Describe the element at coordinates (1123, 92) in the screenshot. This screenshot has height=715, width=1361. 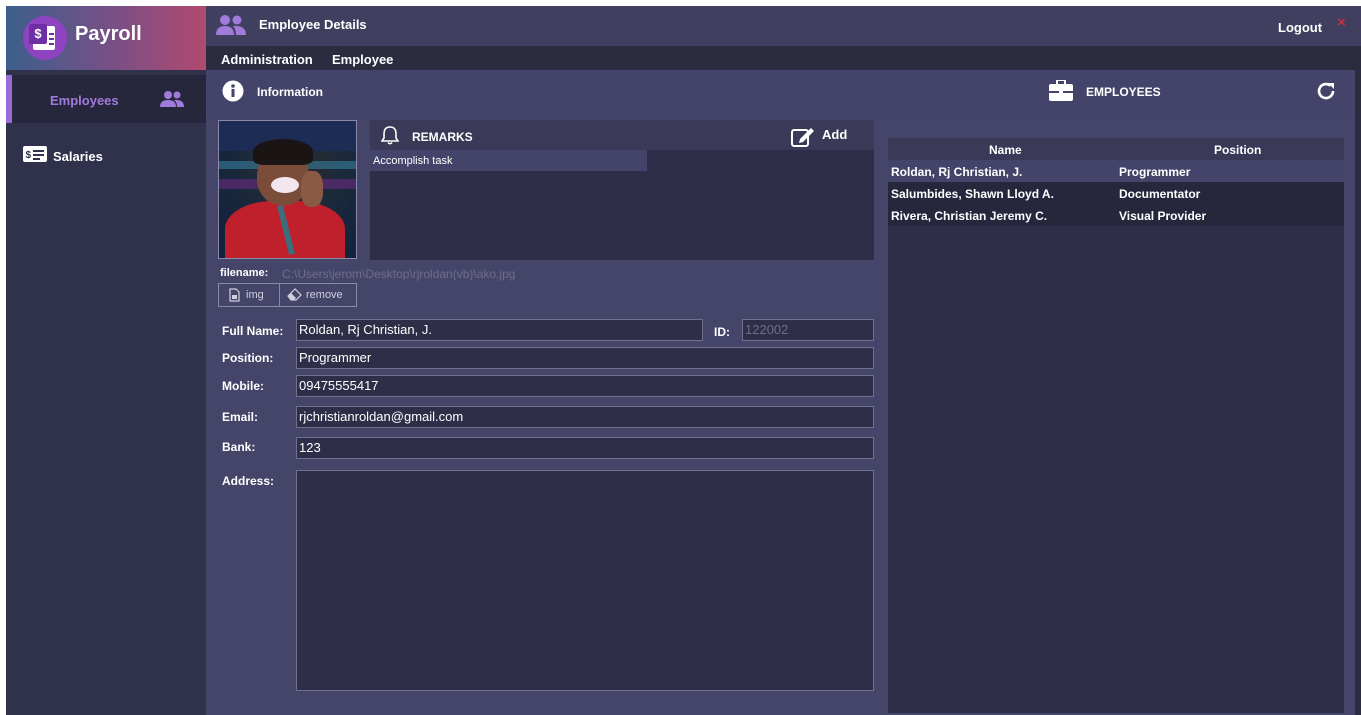
I see `employees-label: EMPLOYEES` at that location.